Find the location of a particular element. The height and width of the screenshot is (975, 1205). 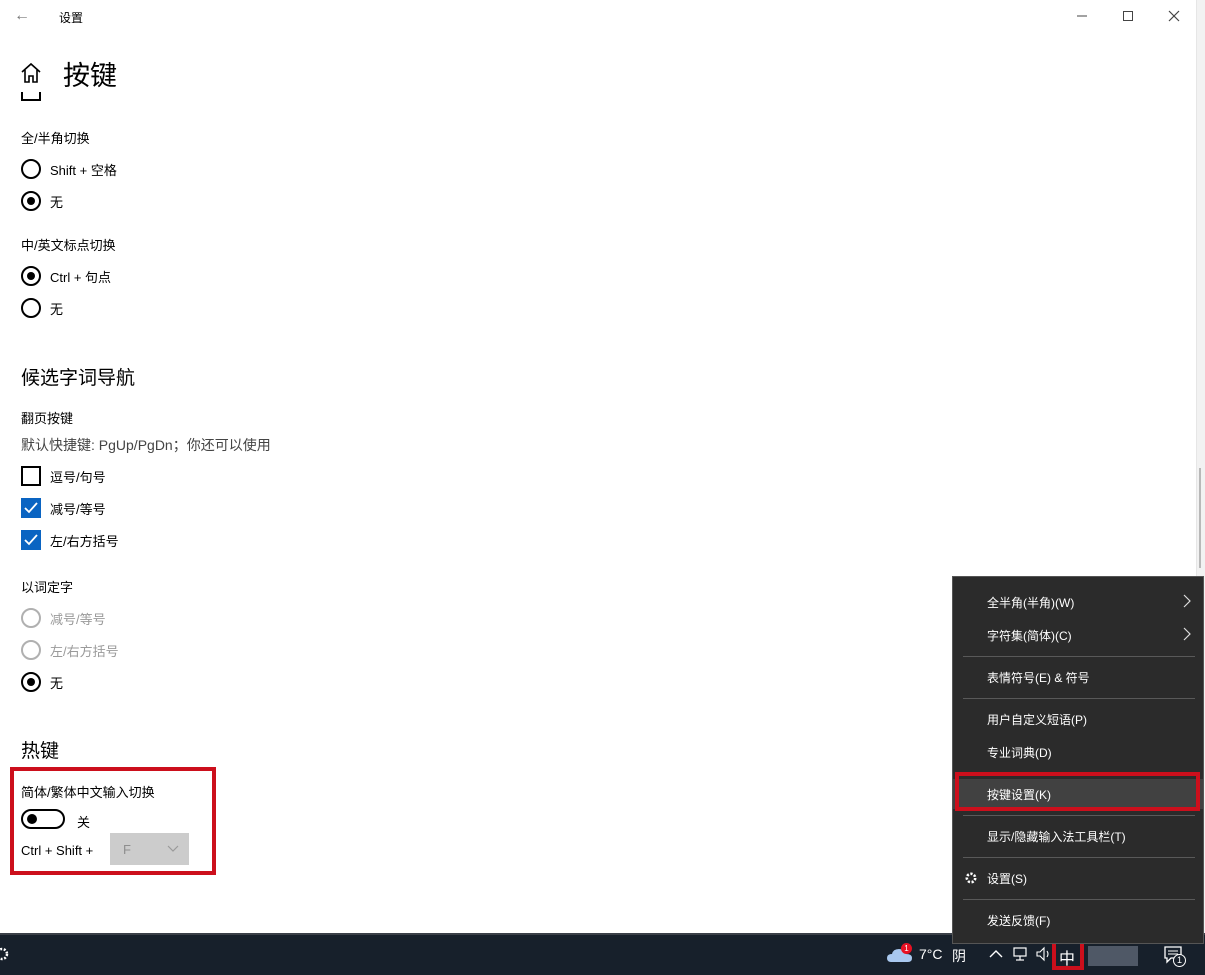

option-label: 逗号/句号 is located at coordinates (78, 477).